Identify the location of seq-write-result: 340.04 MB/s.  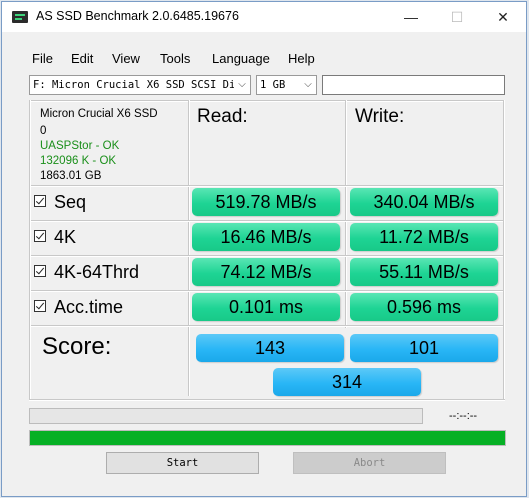
(424, 202).